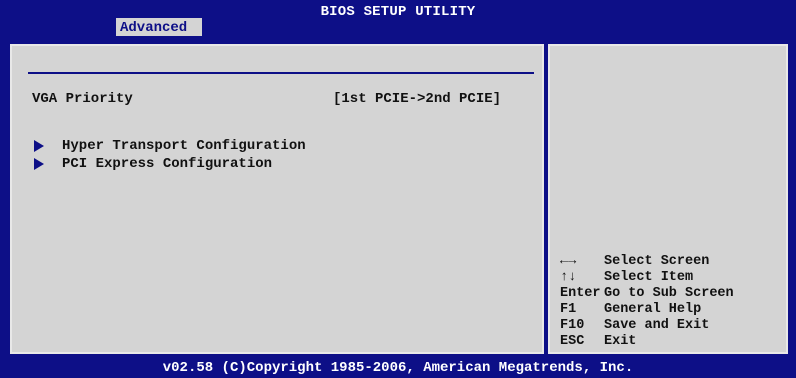  What do you see at coordinates (669, 293) in the screenshot?
I see `help-desc: Go to Sub Screen` at bounding box center [669, 293].